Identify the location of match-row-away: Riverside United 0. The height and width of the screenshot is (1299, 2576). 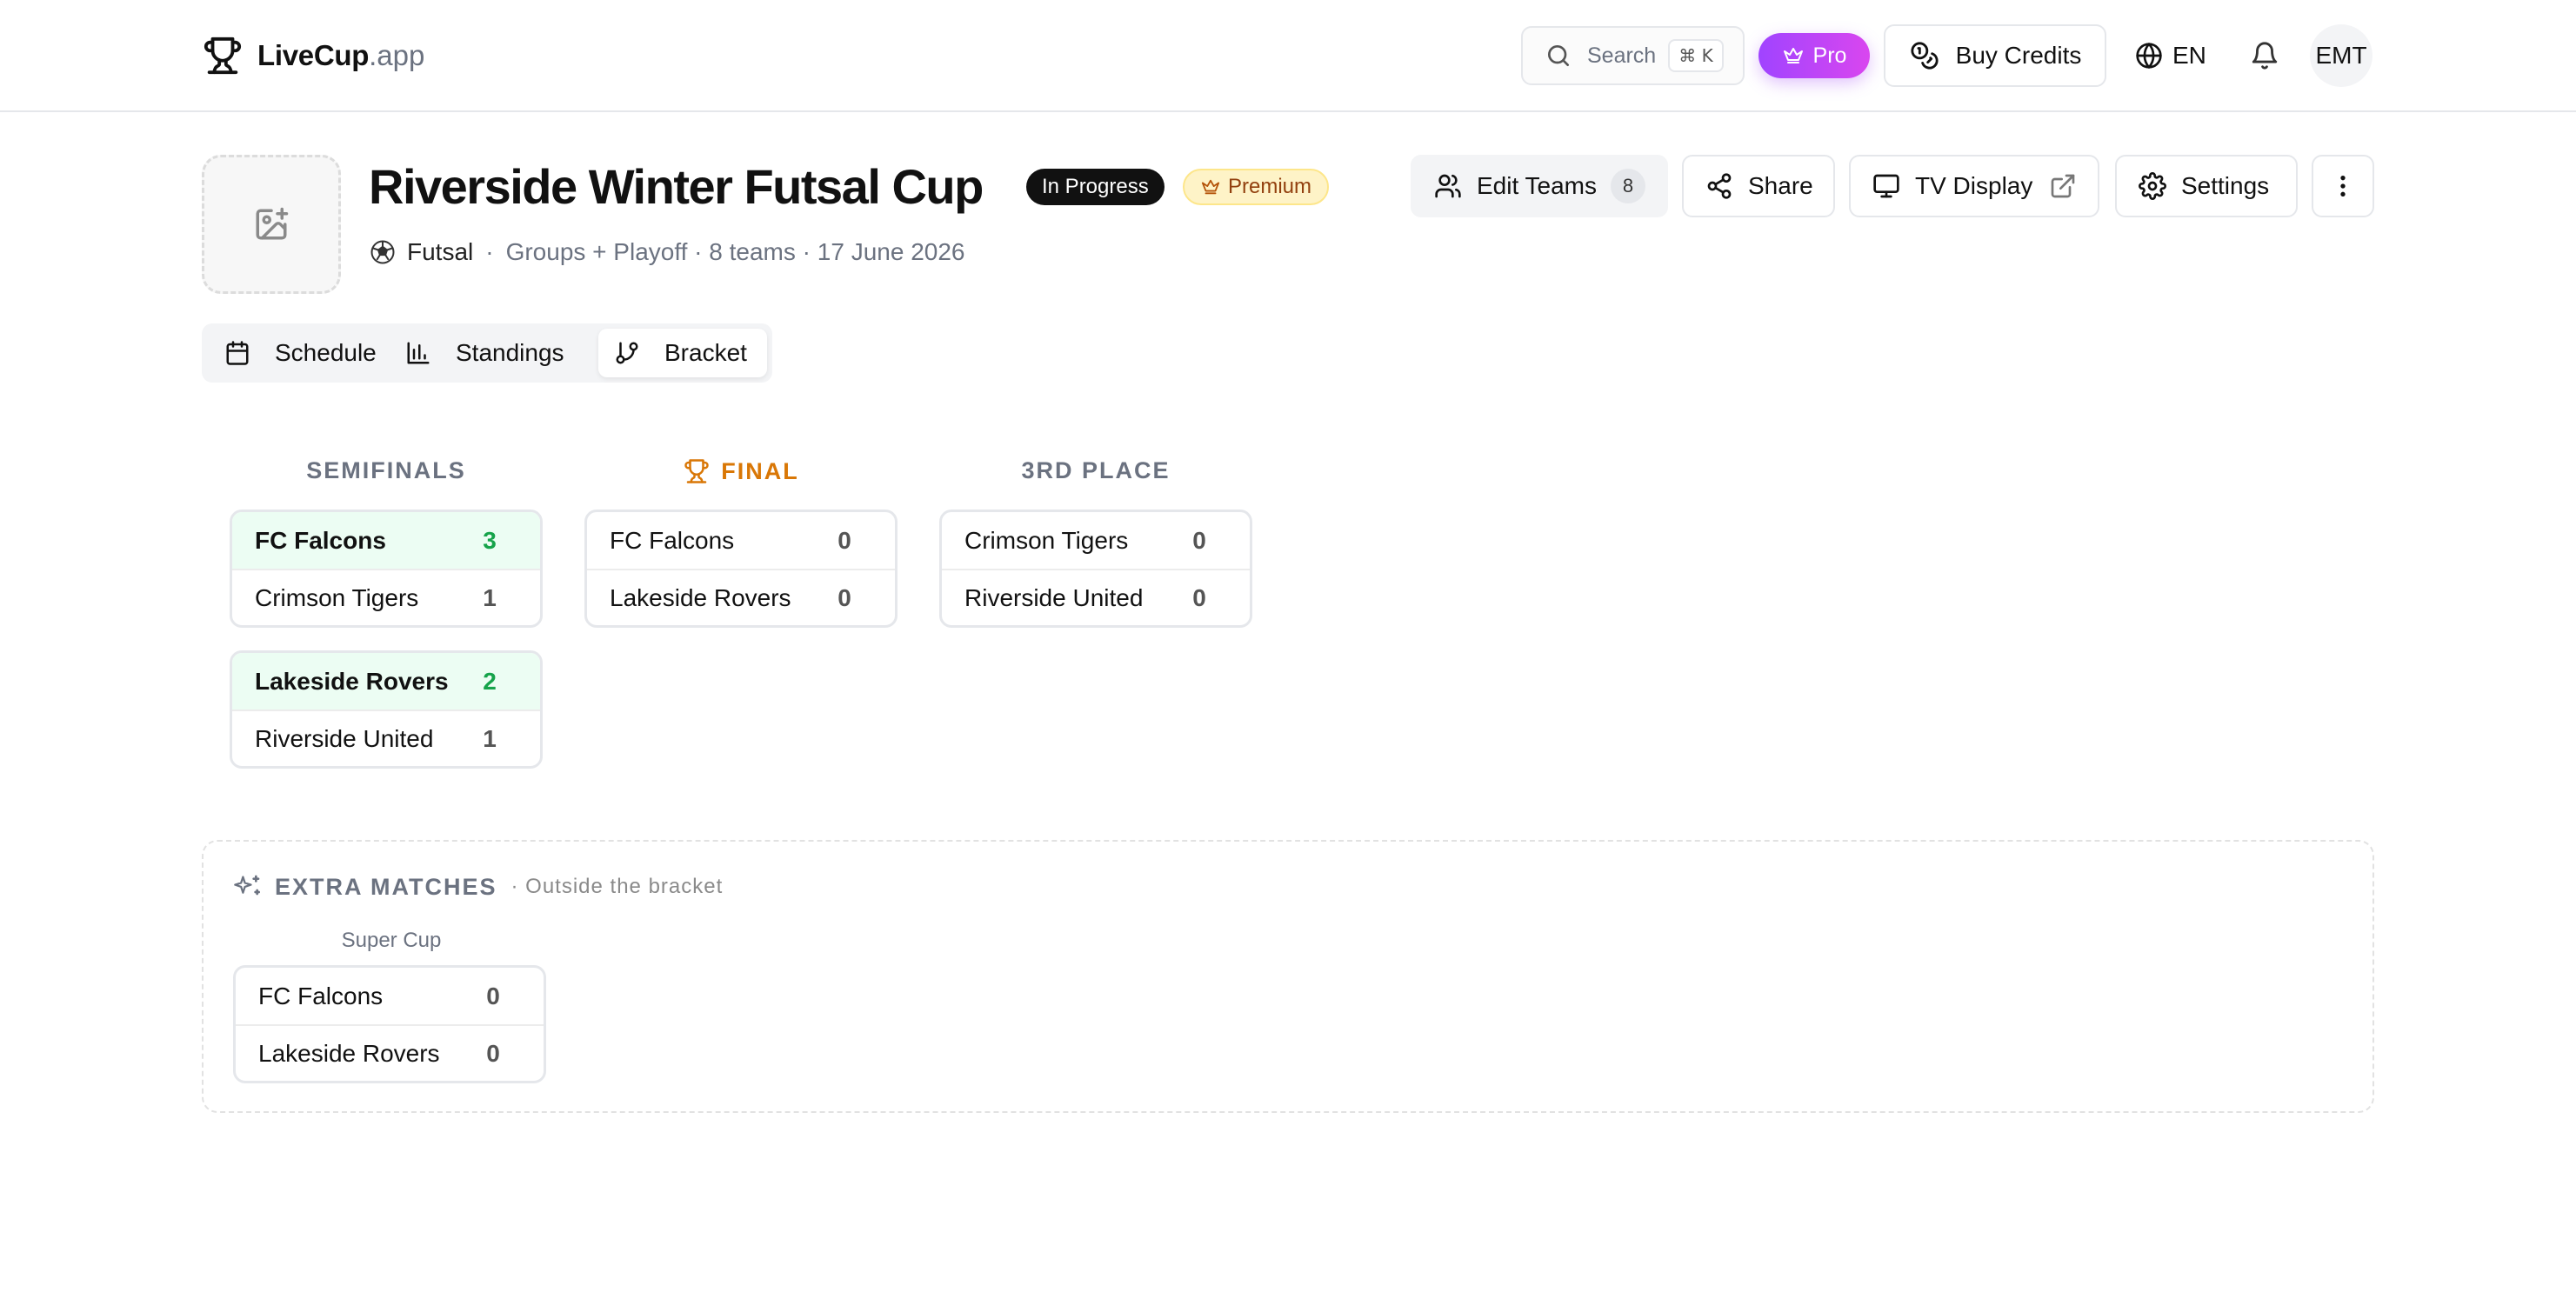
(1096, 597).